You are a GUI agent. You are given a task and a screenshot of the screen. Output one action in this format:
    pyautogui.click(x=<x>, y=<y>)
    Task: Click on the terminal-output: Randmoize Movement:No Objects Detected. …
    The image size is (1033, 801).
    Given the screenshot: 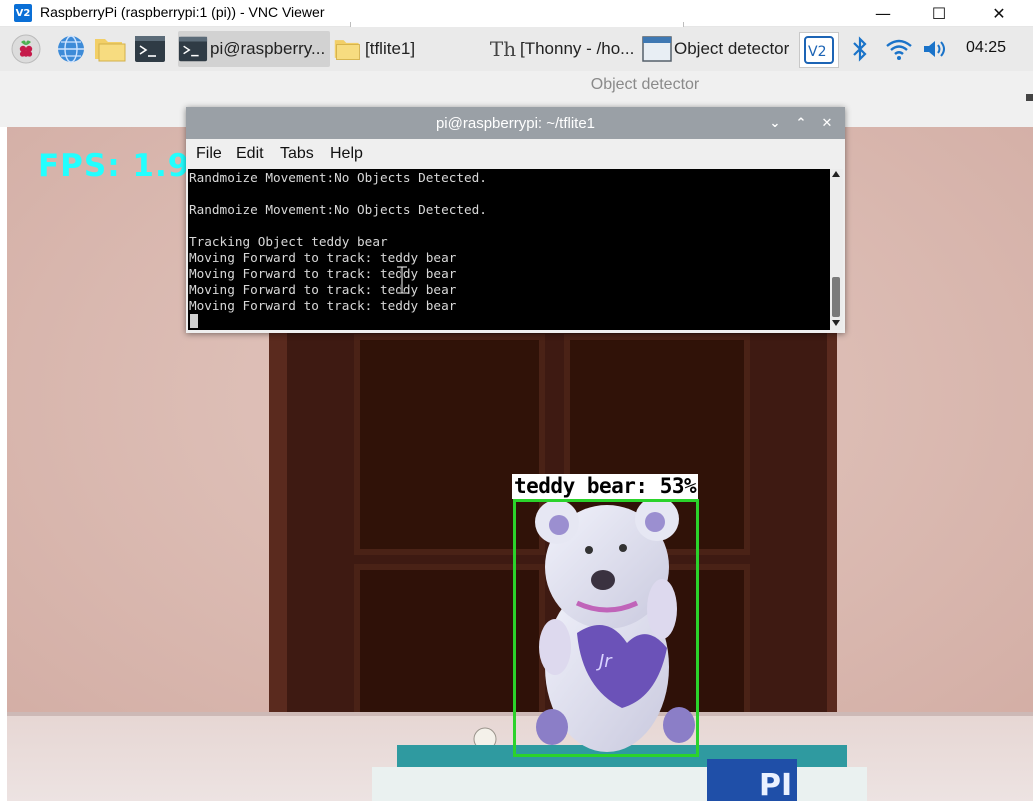 What is the action you would take?
    pyautogui.click(x=509, y=249)
    